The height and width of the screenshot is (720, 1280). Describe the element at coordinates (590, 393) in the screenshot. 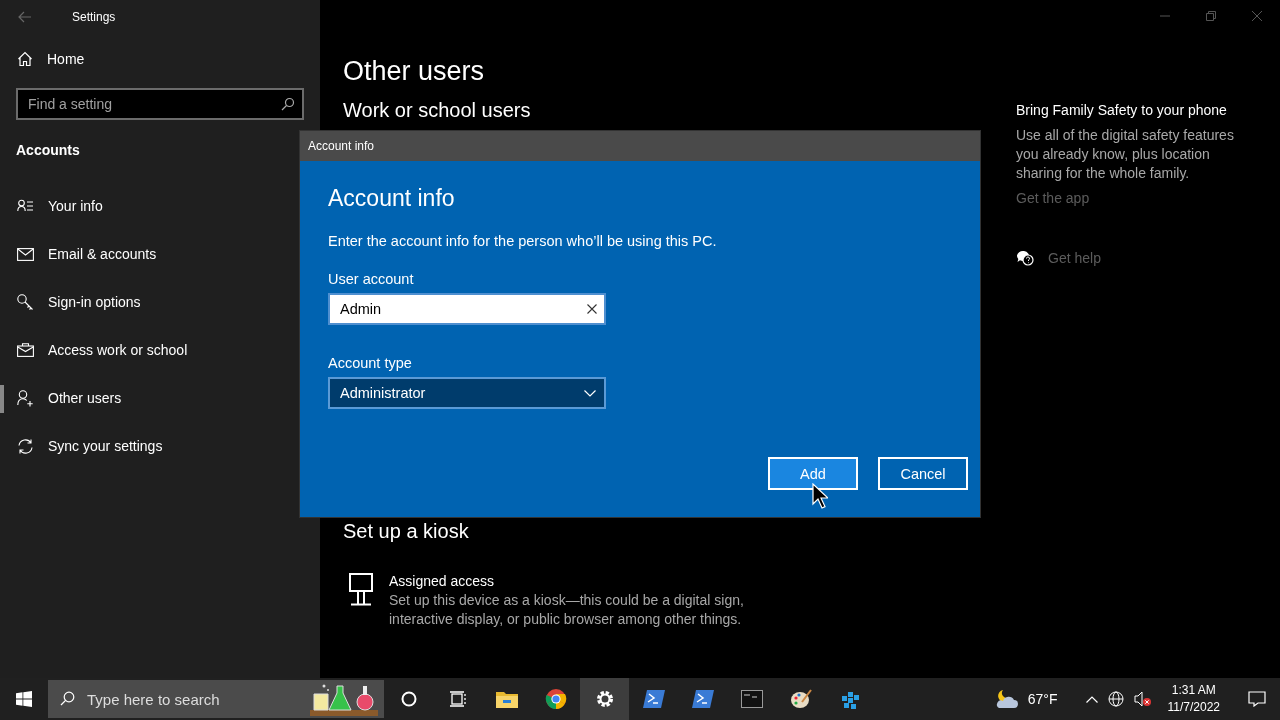

I see `chevron-down-icon` at that location.